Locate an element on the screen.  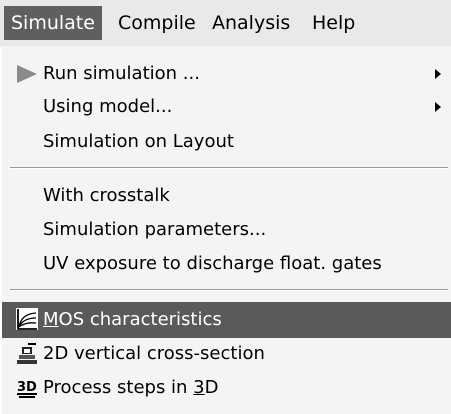
svg-text: 3D is located at coordinates (27, 387).